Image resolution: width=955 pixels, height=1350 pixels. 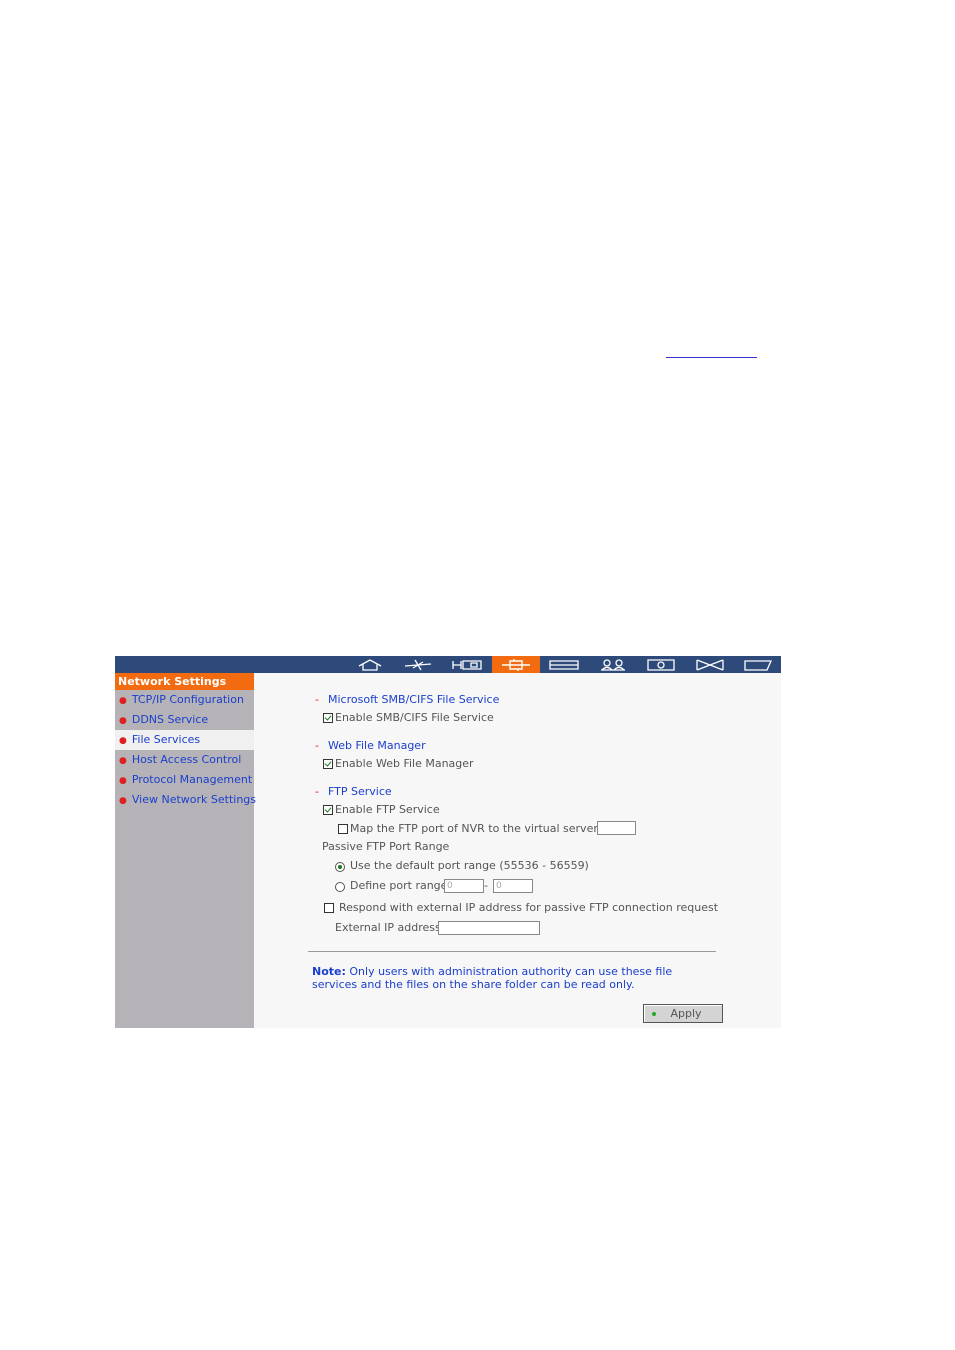 What do you see at coordinates (340, 867) in the screenshot?
I see `default-port-range-radio` at bounding box center [340, 867].